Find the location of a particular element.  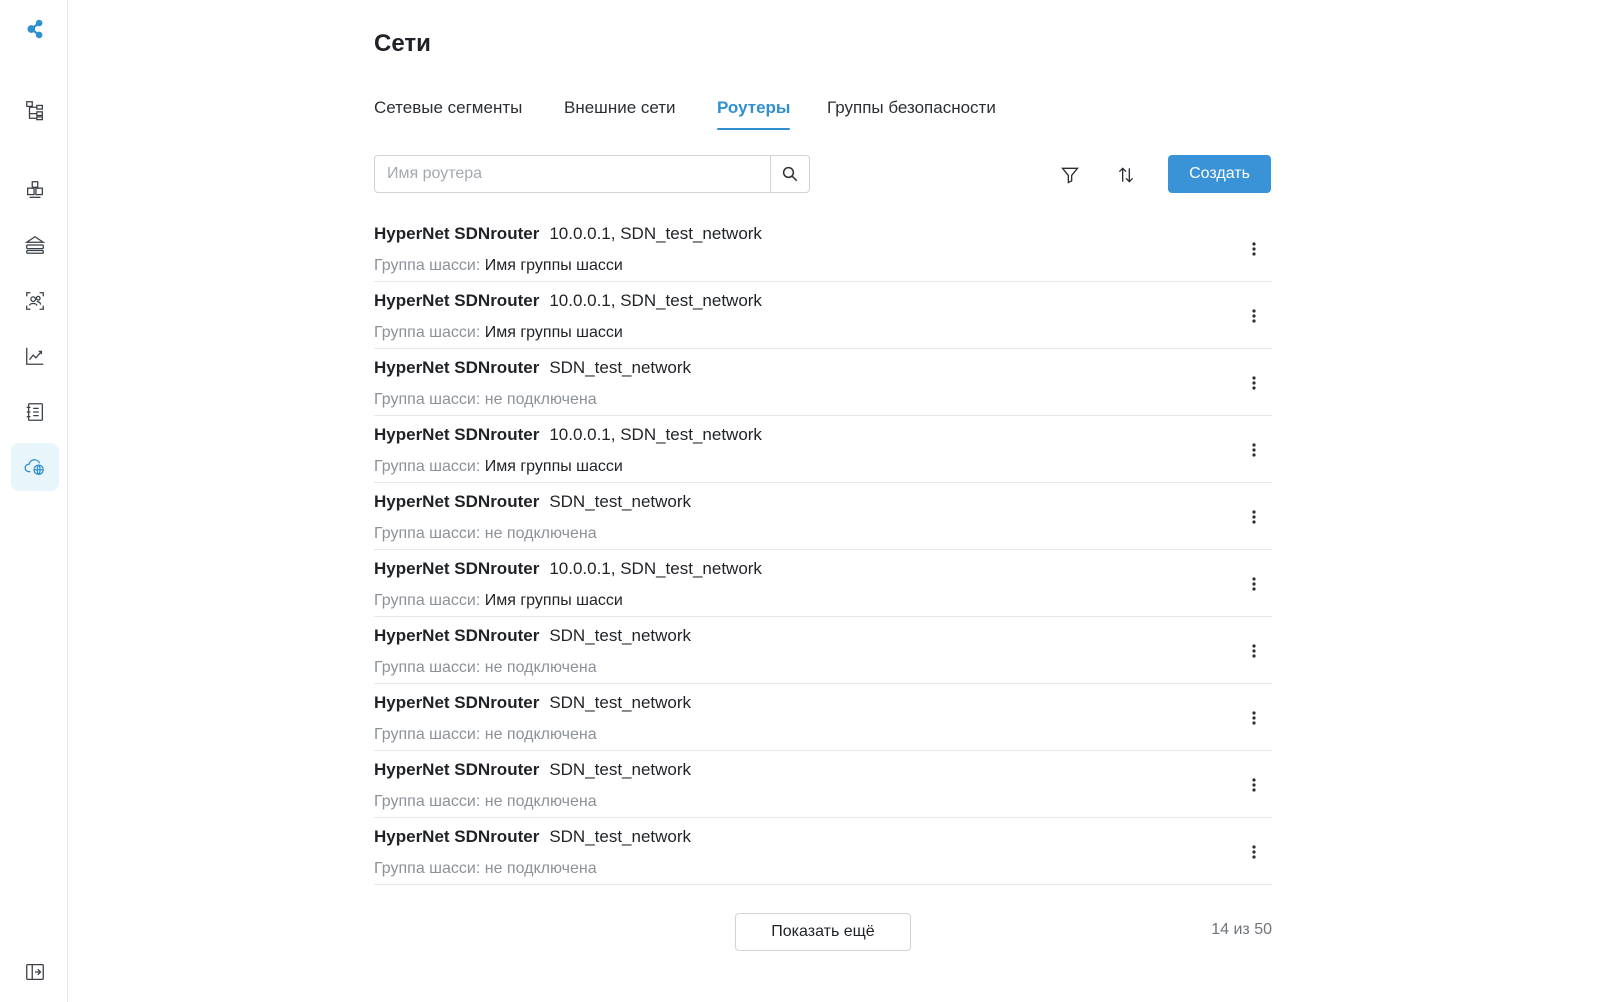

cloud-network-icon is located at coordinates (34, 467).